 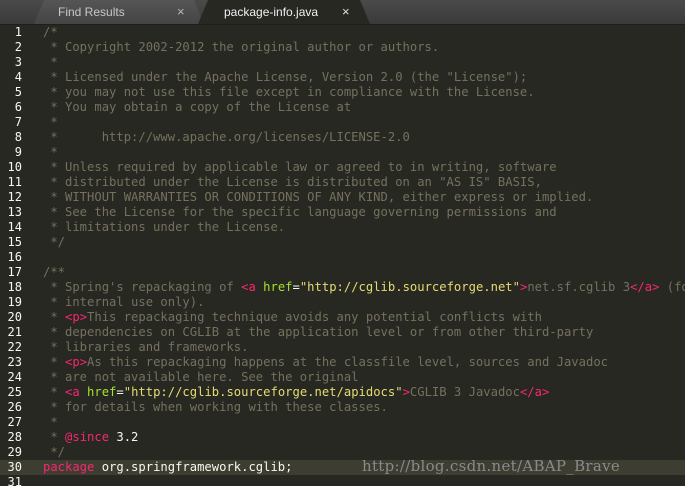 What do you see at coordinates (14, 287) in the screenshot?
I see `line-number: 18` at bounding box center [14, 287].